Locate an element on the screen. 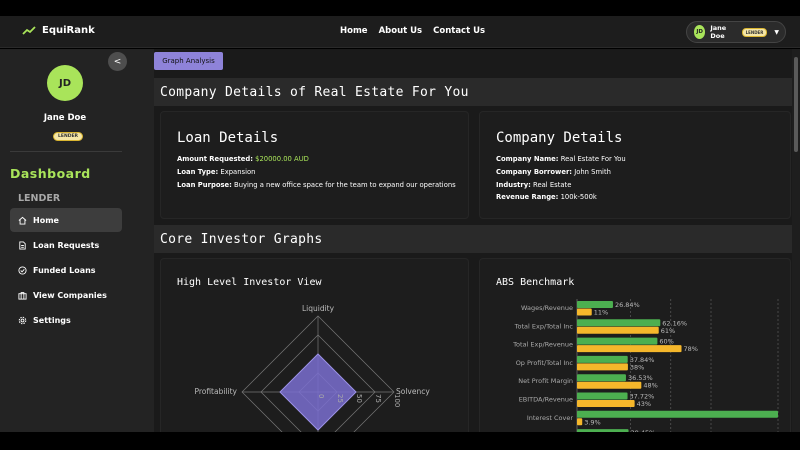  sidebar-item-label: View Companies is located at coordinates (70, 295).